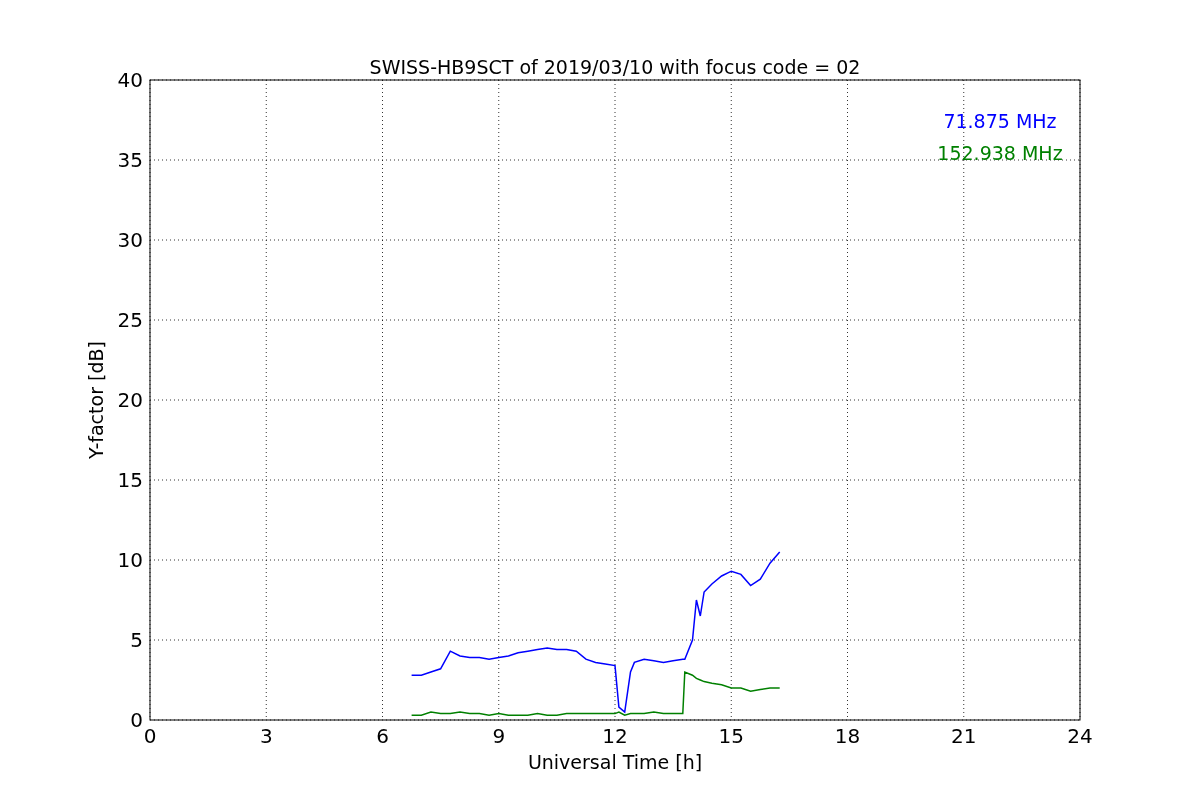  Describe the element at coordinates (615, 736) in the screenshot. I see `x-tick-label: 12` at that location.